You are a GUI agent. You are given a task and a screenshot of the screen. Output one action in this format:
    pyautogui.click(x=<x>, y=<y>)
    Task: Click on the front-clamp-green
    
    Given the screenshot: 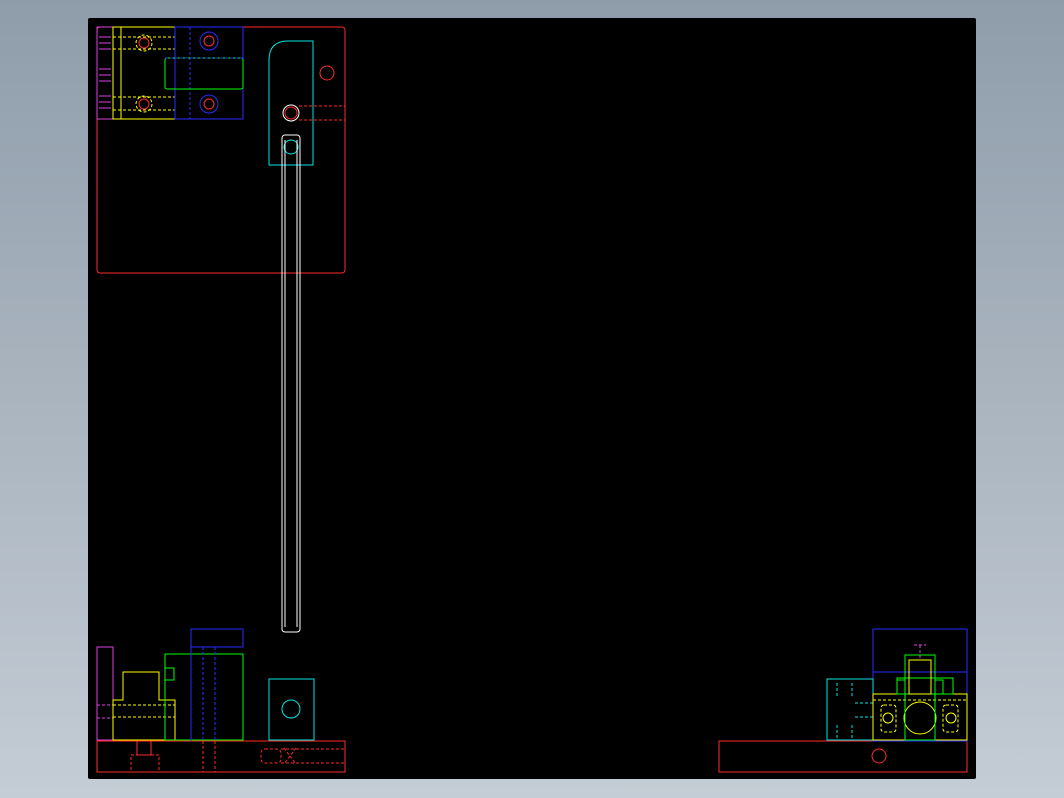 What is the action you would take?
    pyautogui.click(x=204, y=697)
    